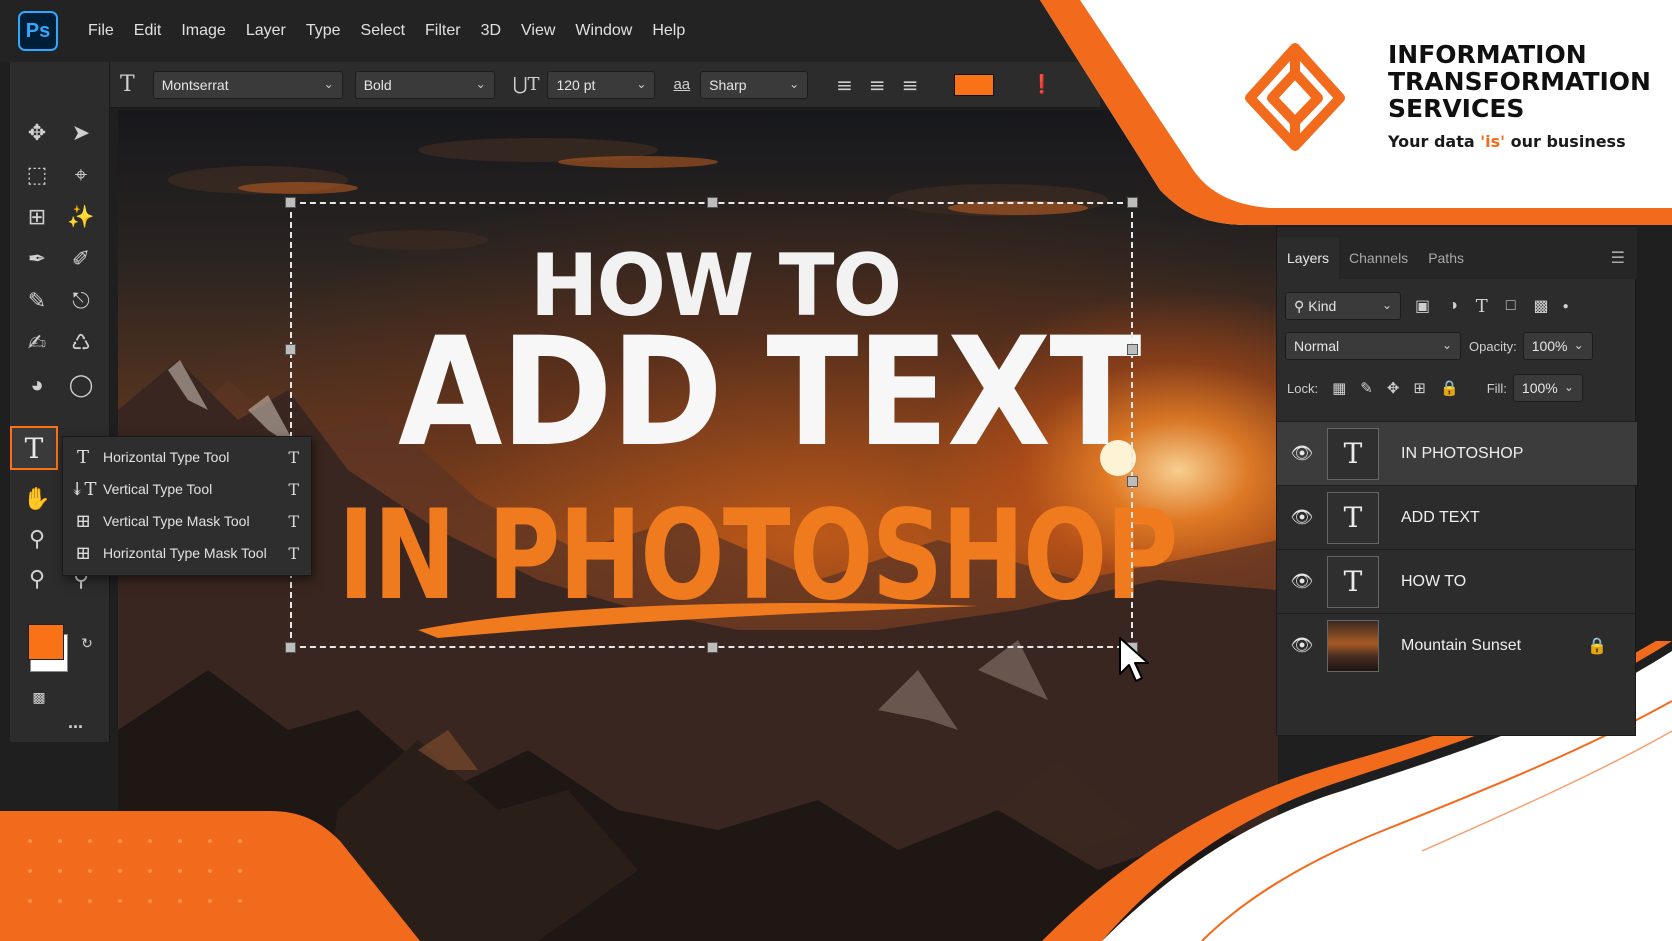  I want to click on history-brush-icon: ✍, so click(37, 343).